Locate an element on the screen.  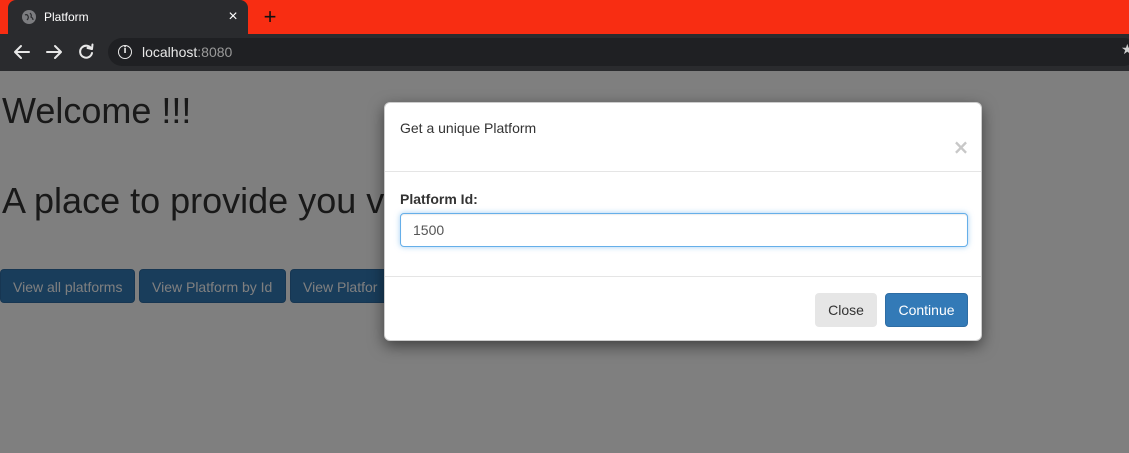
address-bar: i localhost:8080 is located at coordinates (618, 52).